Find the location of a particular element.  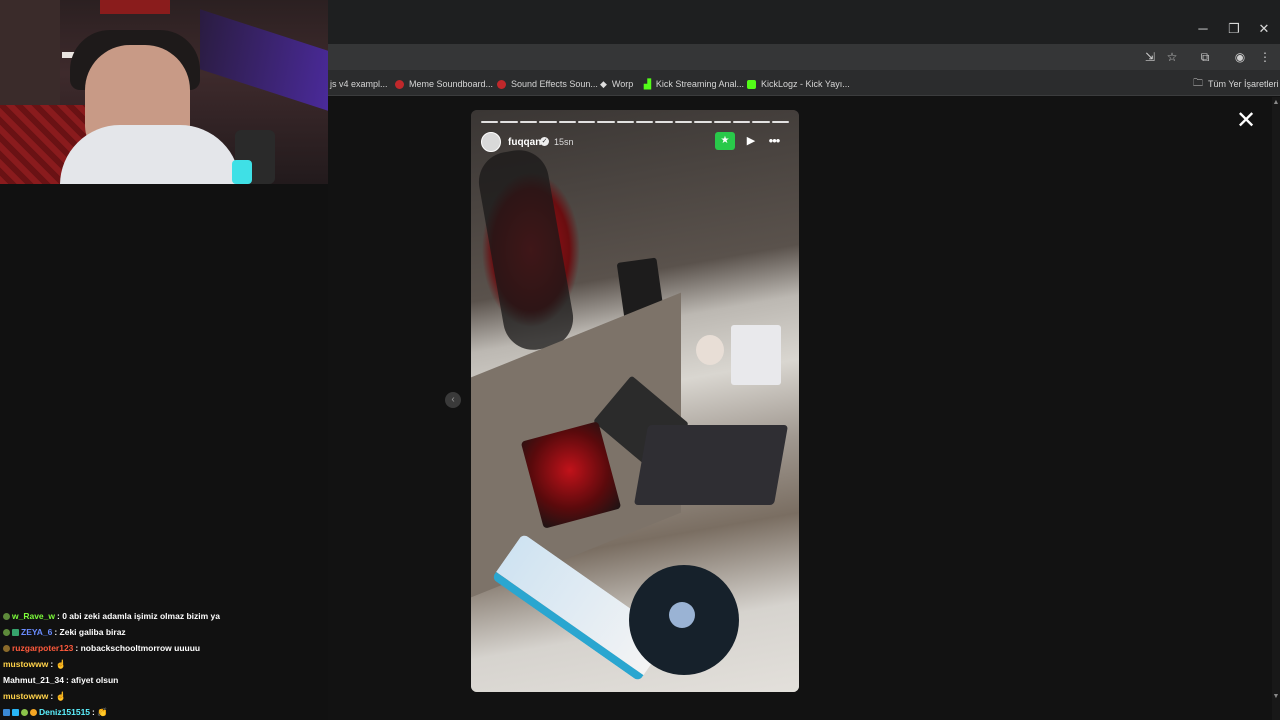

bookmark-item: ◆ Worp is located at coordinates (616, 84).